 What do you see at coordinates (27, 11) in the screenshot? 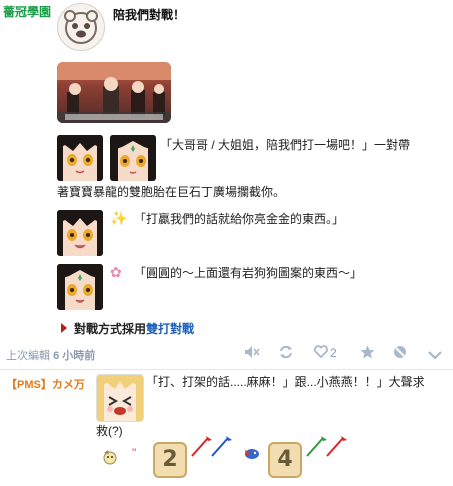
I see `post-author: 薔冠學園` at bounding box center [27, 11].